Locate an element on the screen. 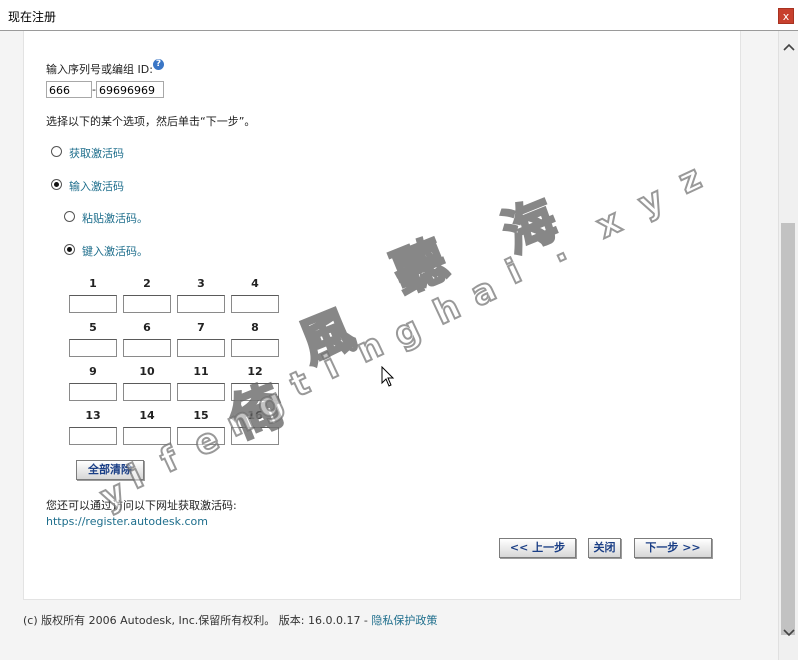 This screenshot has height=660, width=798. code-field-label: 12 is located at coordinates (255, 371).